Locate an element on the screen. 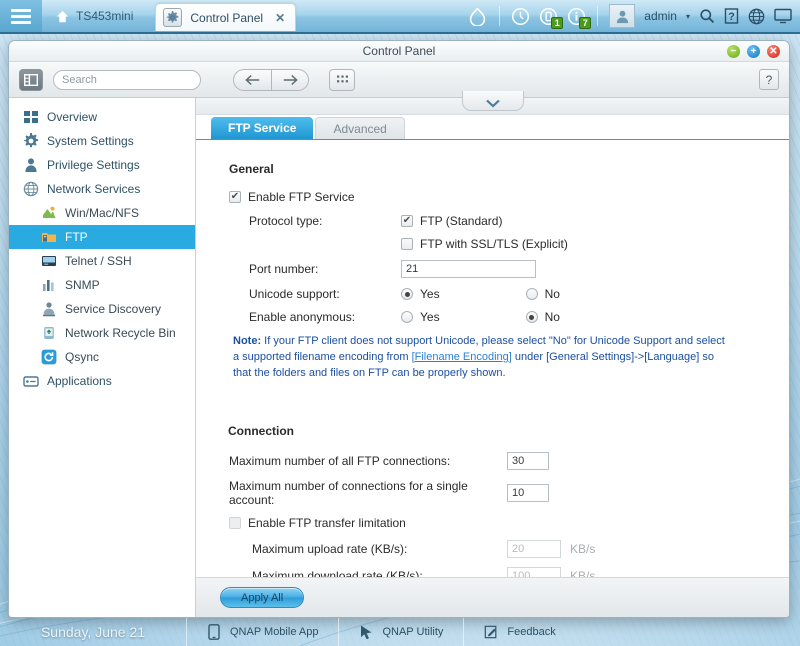 Image resolution: width=800 pixels, height=646 pixels. monitor-icon is located at coordinates (783, 16).